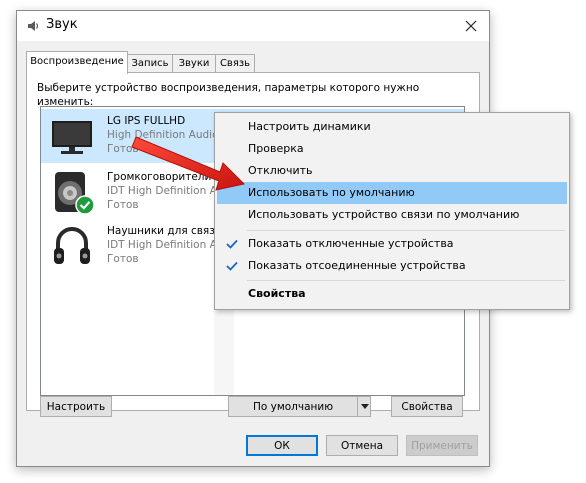 This screenshot has width=586, height=483. What do you see at coordinates (442, 445) in the screenshot?
I see `apply-button: Применить` at bounding box center [442, 445].